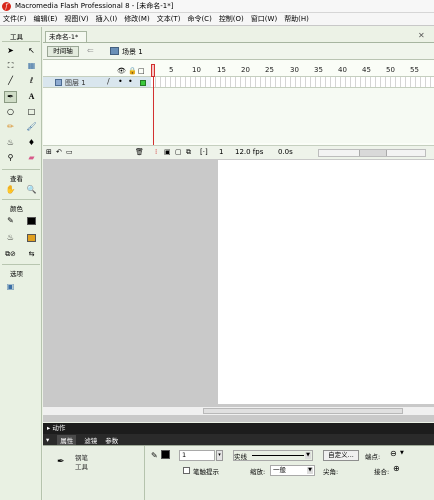 The image size is (434, 500). What do you see at coordinates (245, 70) in the screenshot?
I see `frame-number: 20` at bounding box center [245, 70].